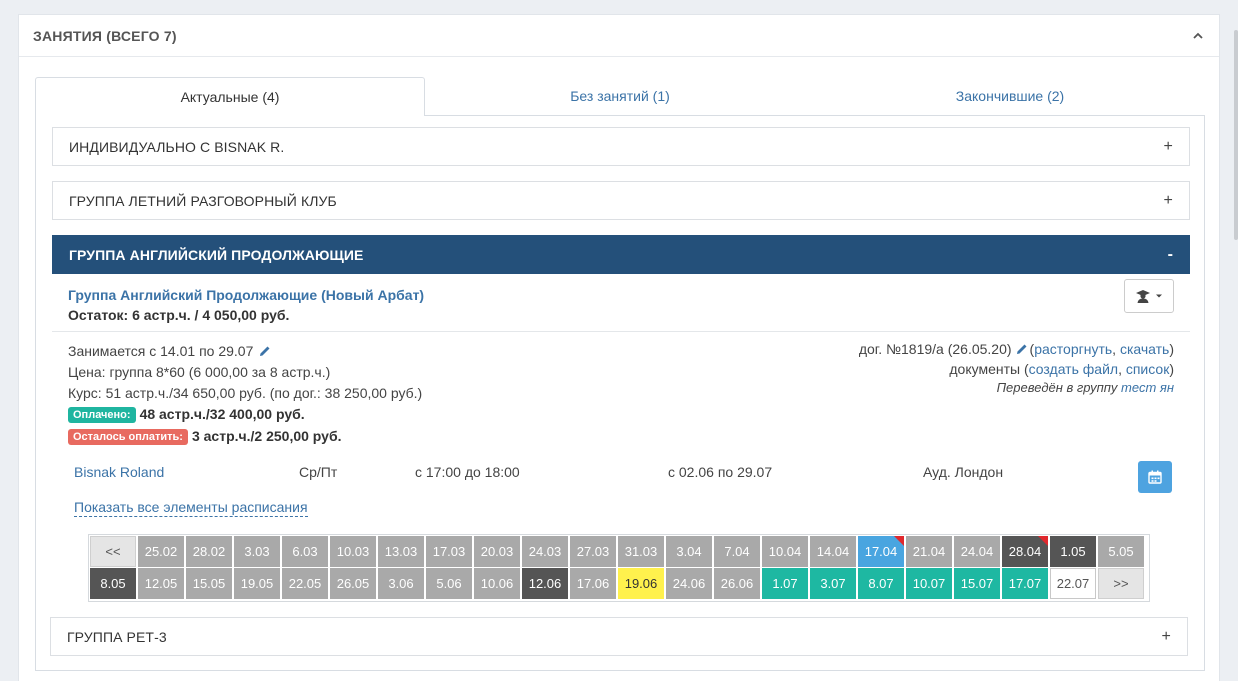 The height and width of the screenshot is (681, 1238). I want to click on studies-text: Занимается с 14.01 по 29.07, so click(161, 351).